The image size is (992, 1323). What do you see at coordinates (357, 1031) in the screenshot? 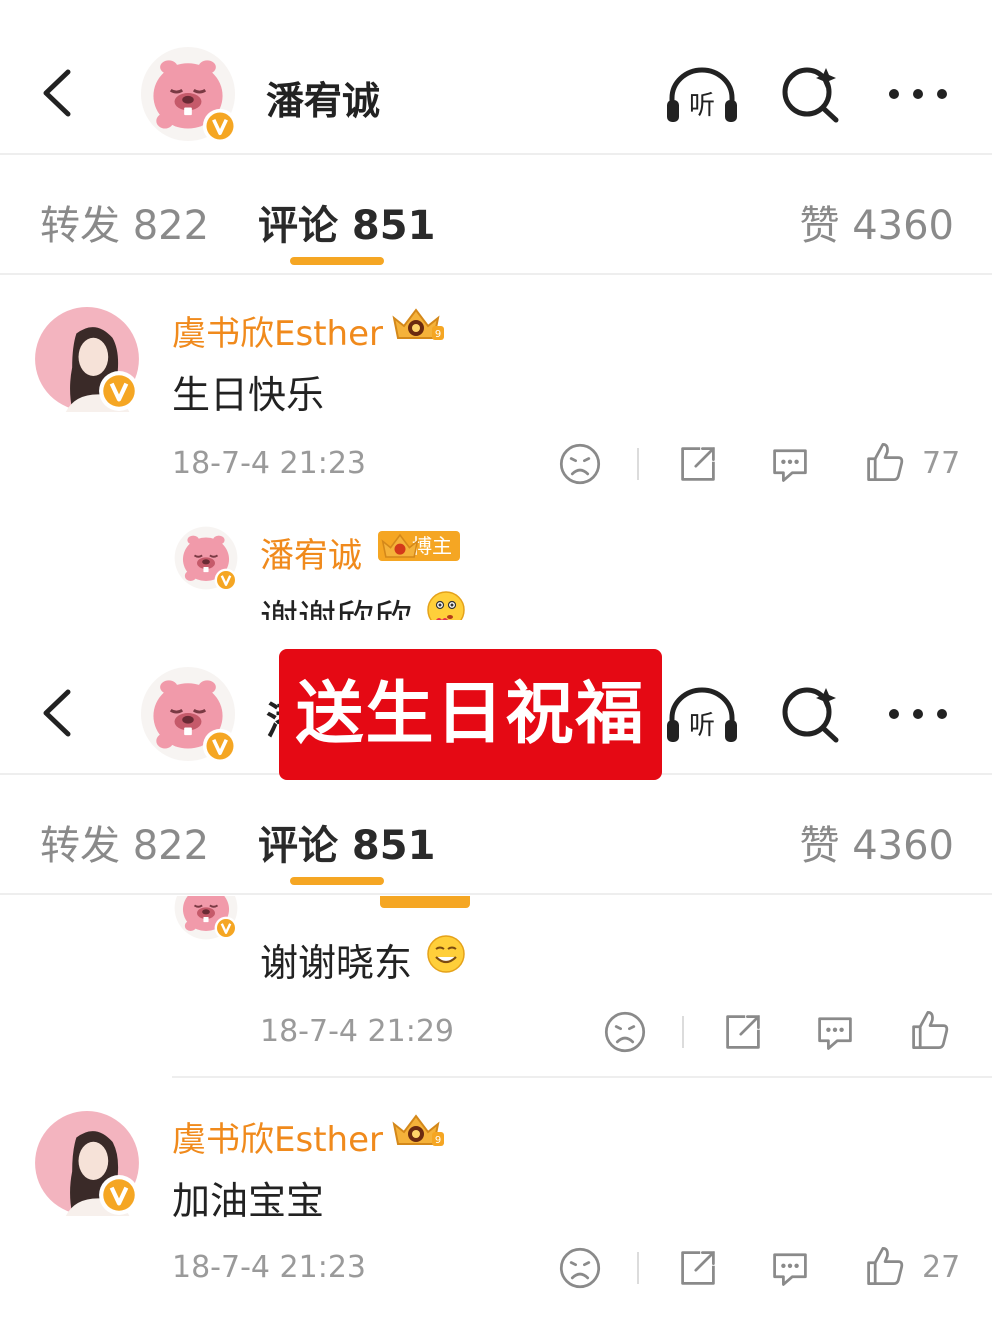
I see `reply-time: 18-7-4 21:29` at bounding box center [357, 1031].